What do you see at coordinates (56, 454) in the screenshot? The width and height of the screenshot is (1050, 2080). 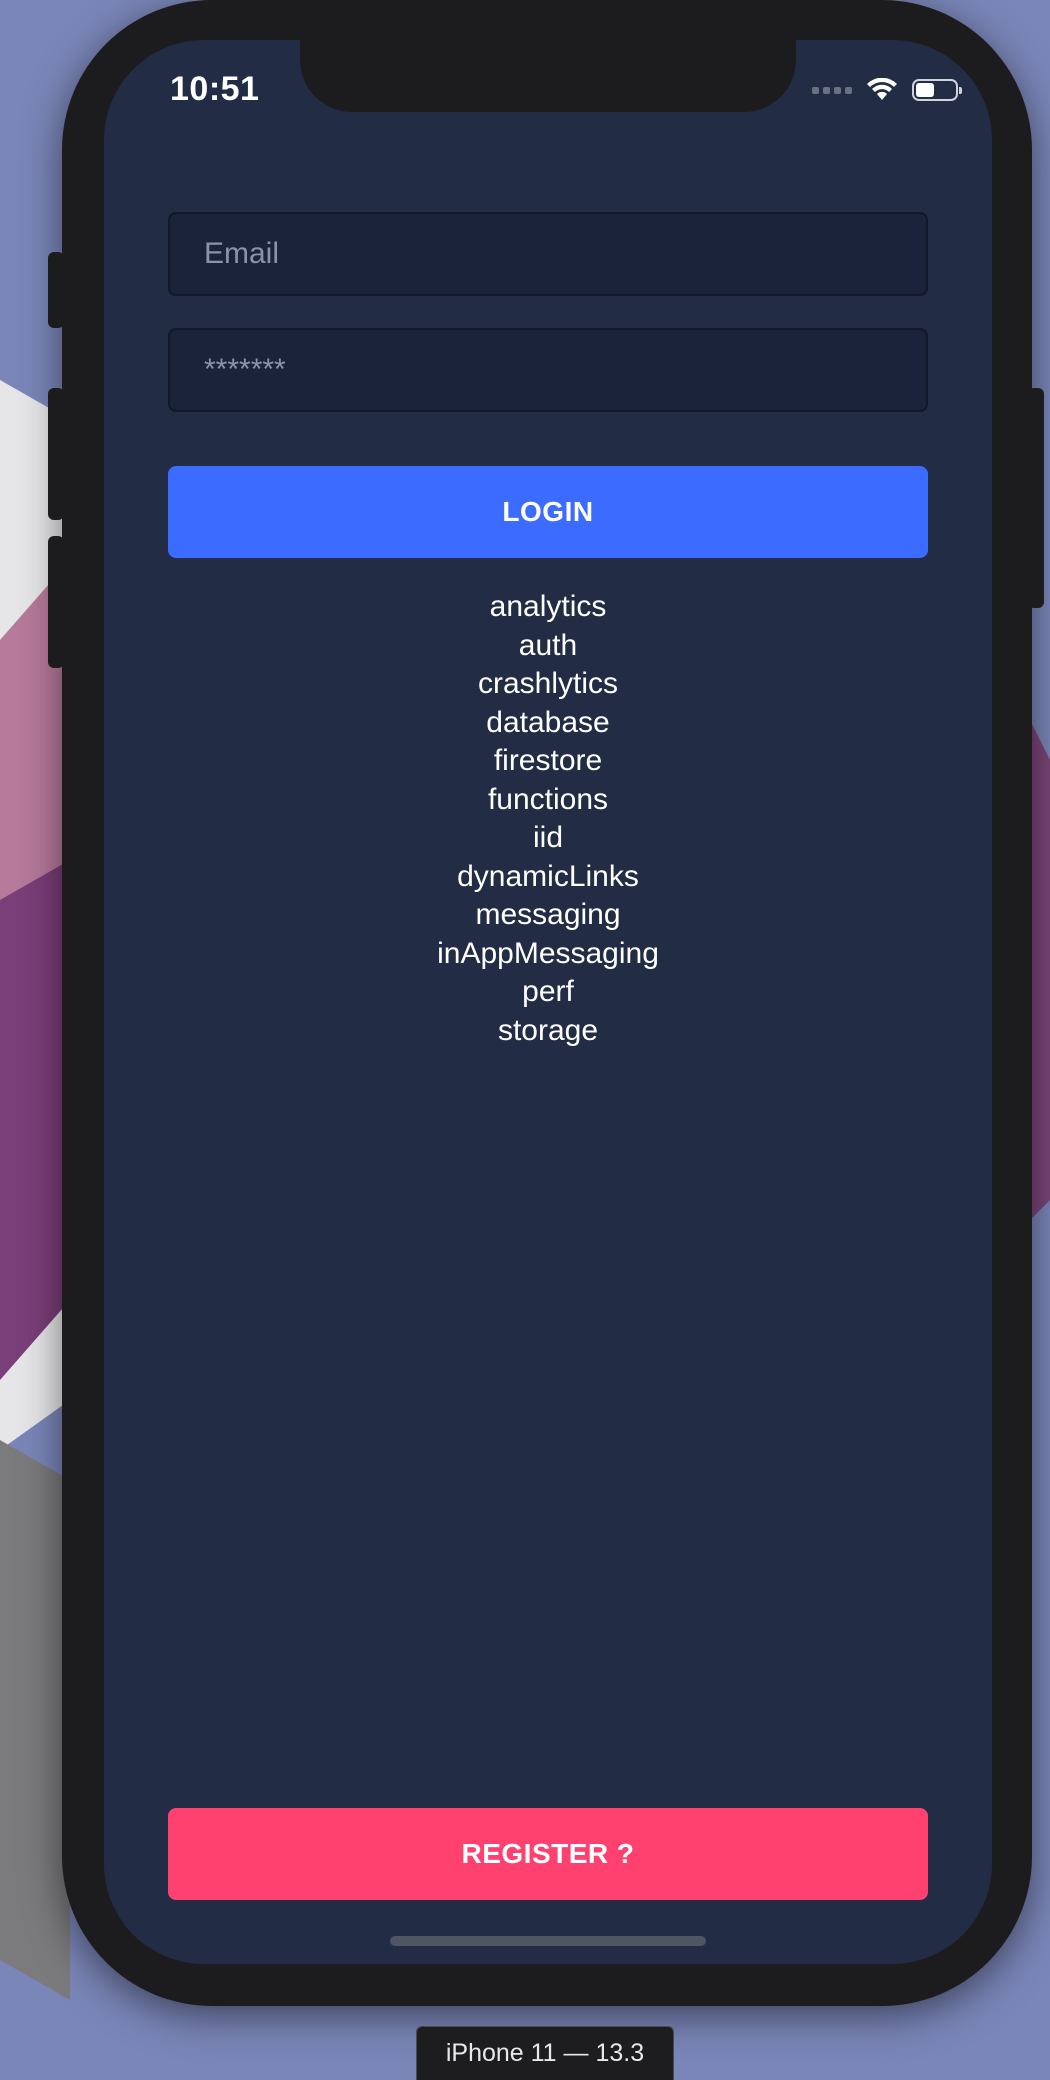 I see `volume-up-button` at bounding box center [56, 454].